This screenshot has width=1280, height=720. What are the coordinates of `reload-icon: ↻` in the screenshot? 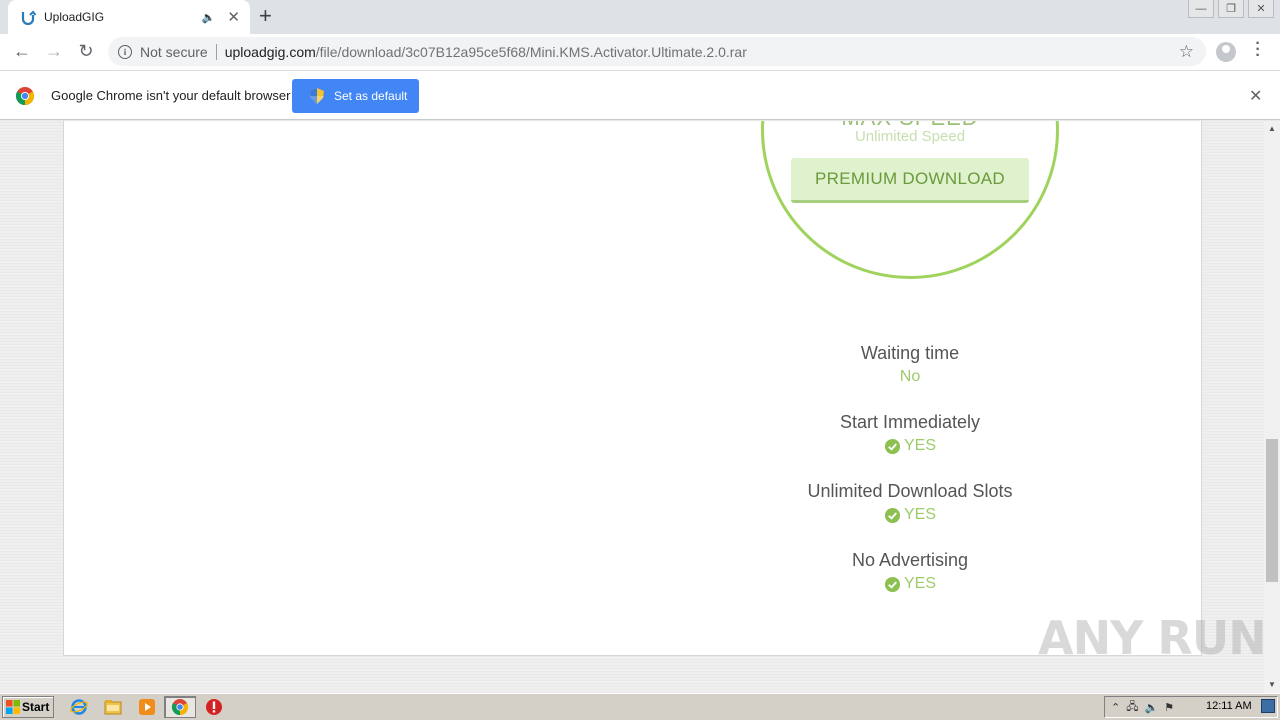 It's located at (86, 51).